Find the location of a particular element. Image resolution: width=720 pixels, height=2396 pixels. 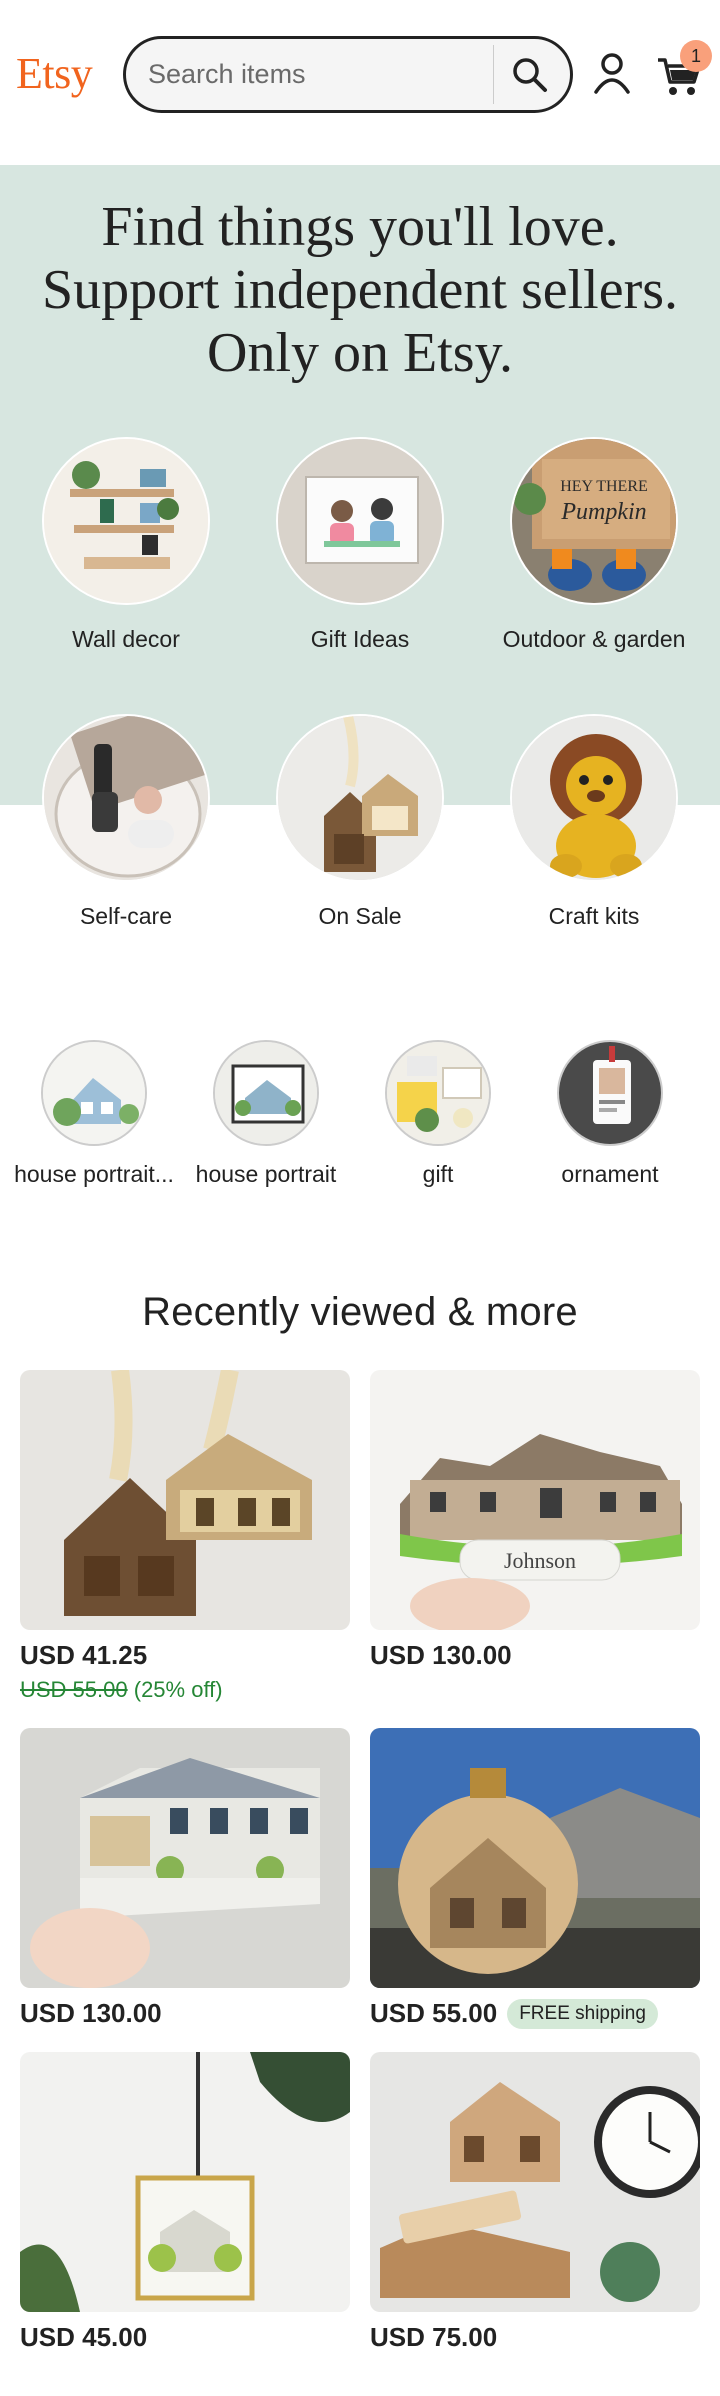

category-label: Self-care is located at coordinates (126, 916).